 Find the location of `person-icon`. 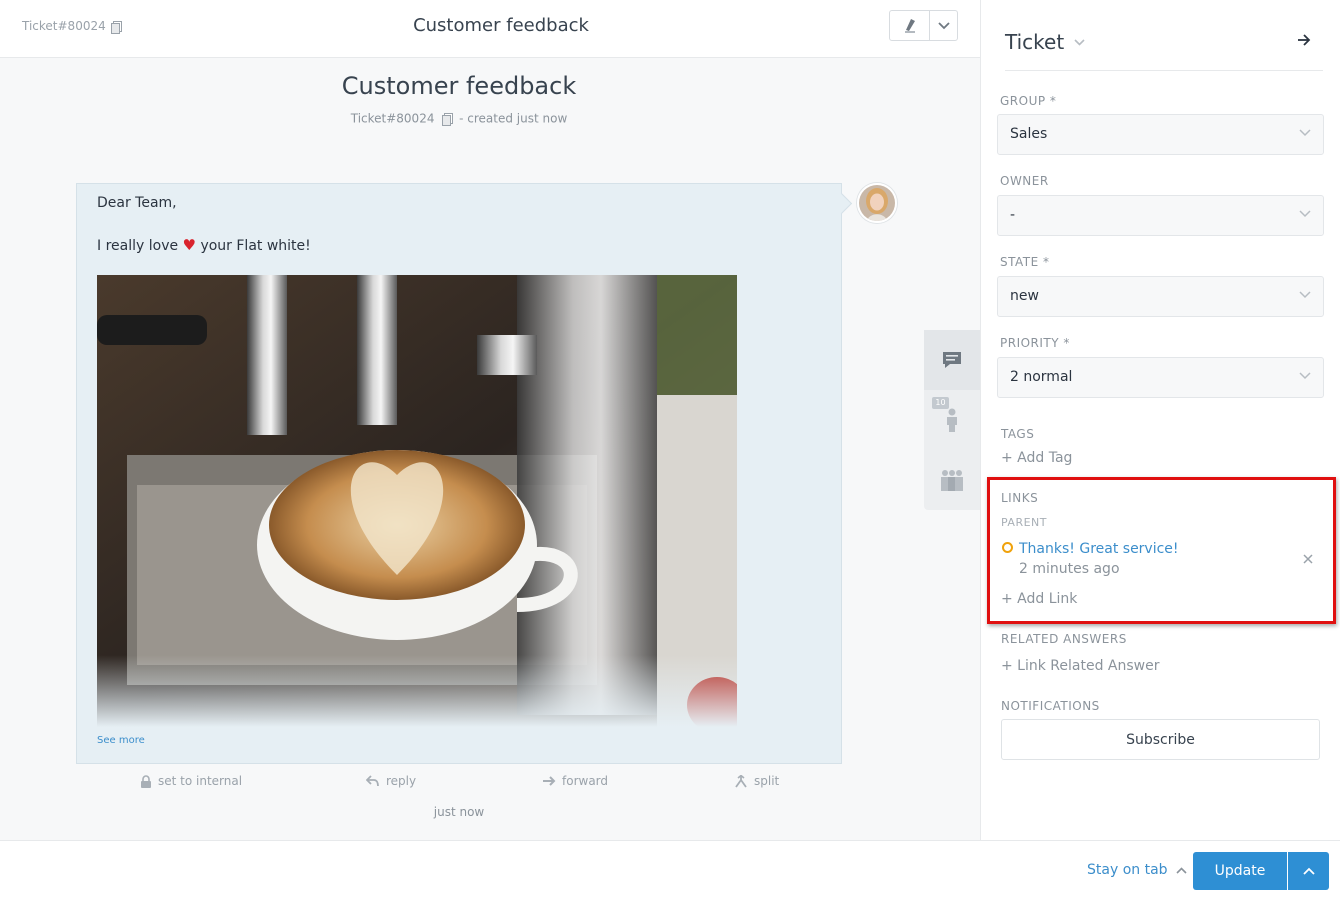

person-icon is located at coordinates (952, 420).